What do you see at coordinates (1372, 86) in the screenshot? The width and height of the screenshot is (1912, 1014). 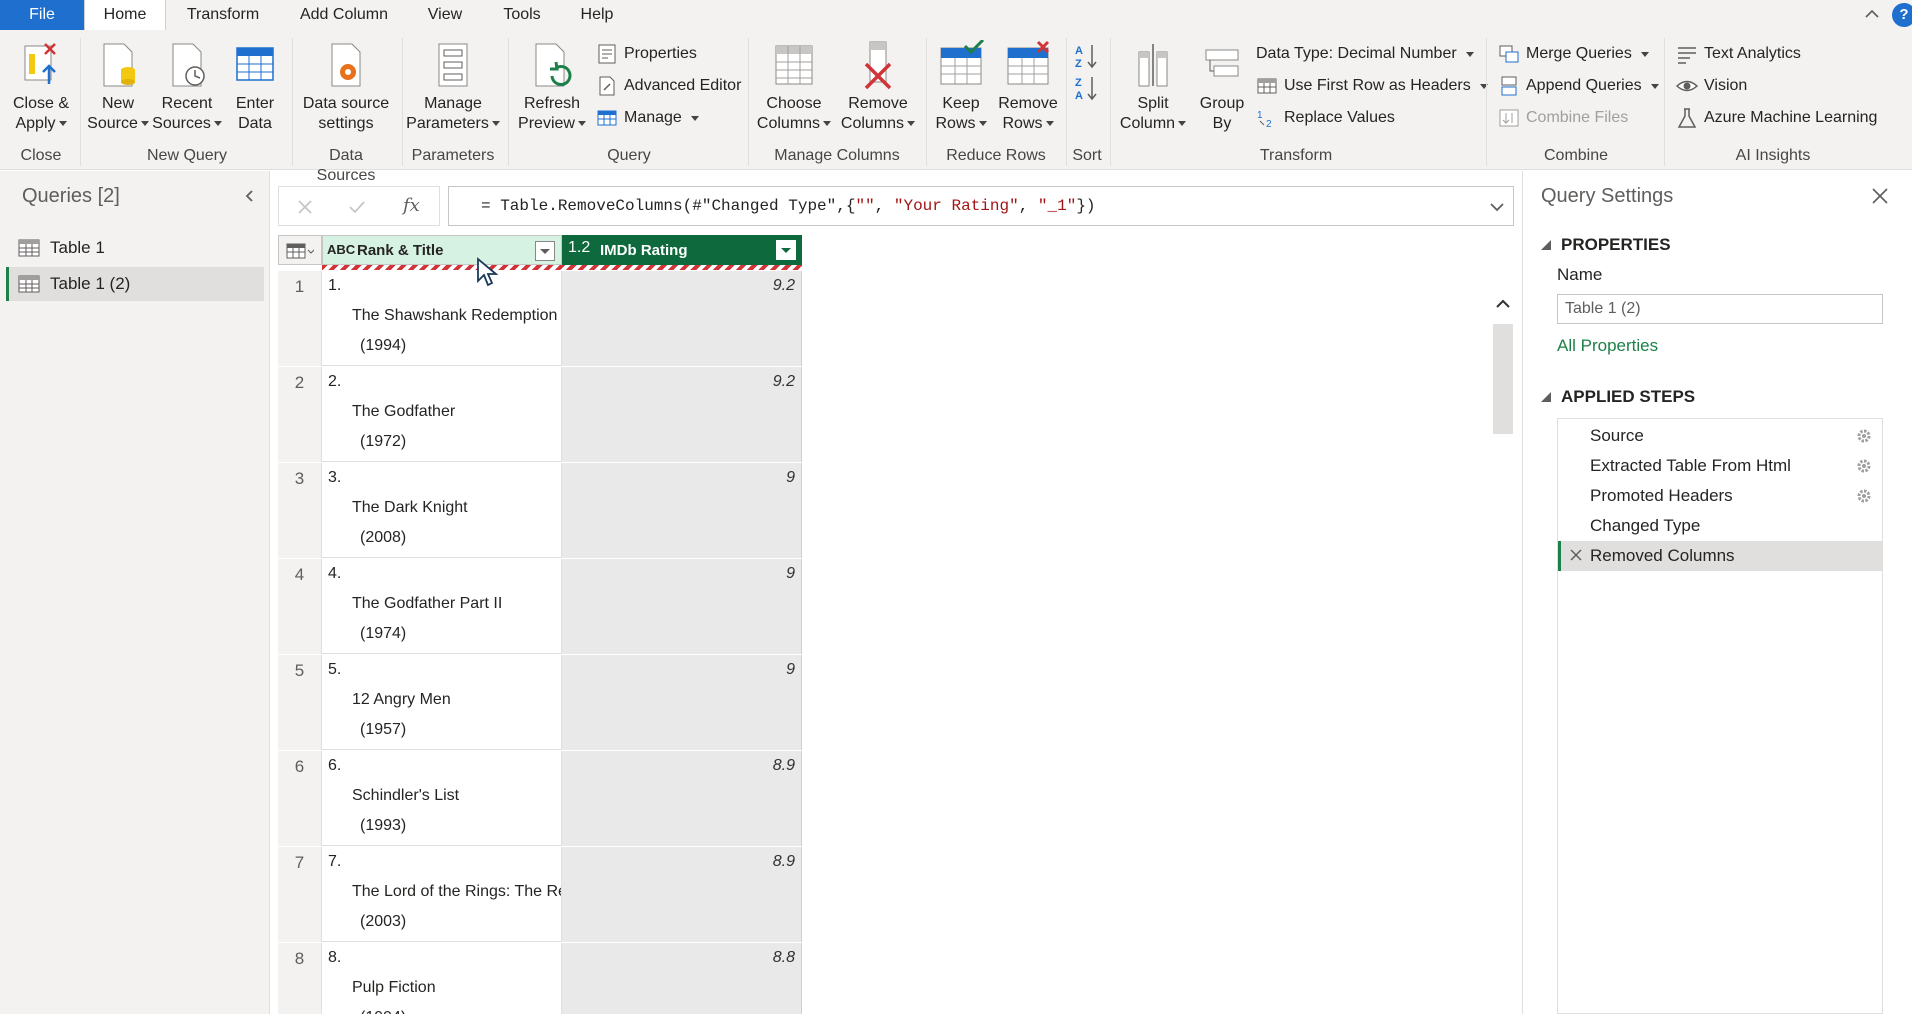 I see `use-first-row-as-headers-button: Use First Row as Headers` at bounding box center [1372, 86].